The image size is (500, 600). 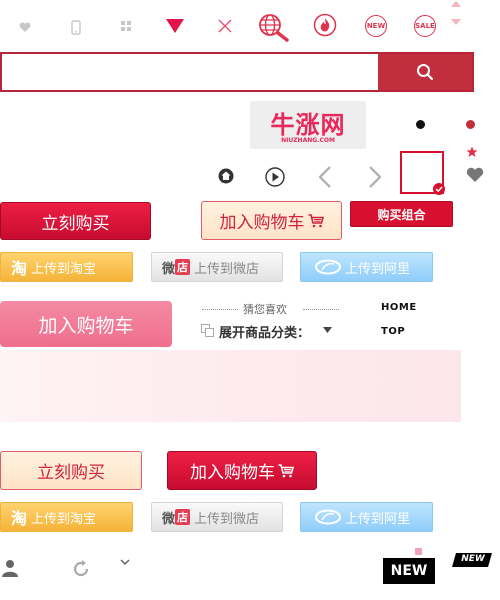 What do you see at coordinates (71, 473) in the screenshot?
I see `buy-now-cream-label: 立刻购买` at bounding box center [71, 473].